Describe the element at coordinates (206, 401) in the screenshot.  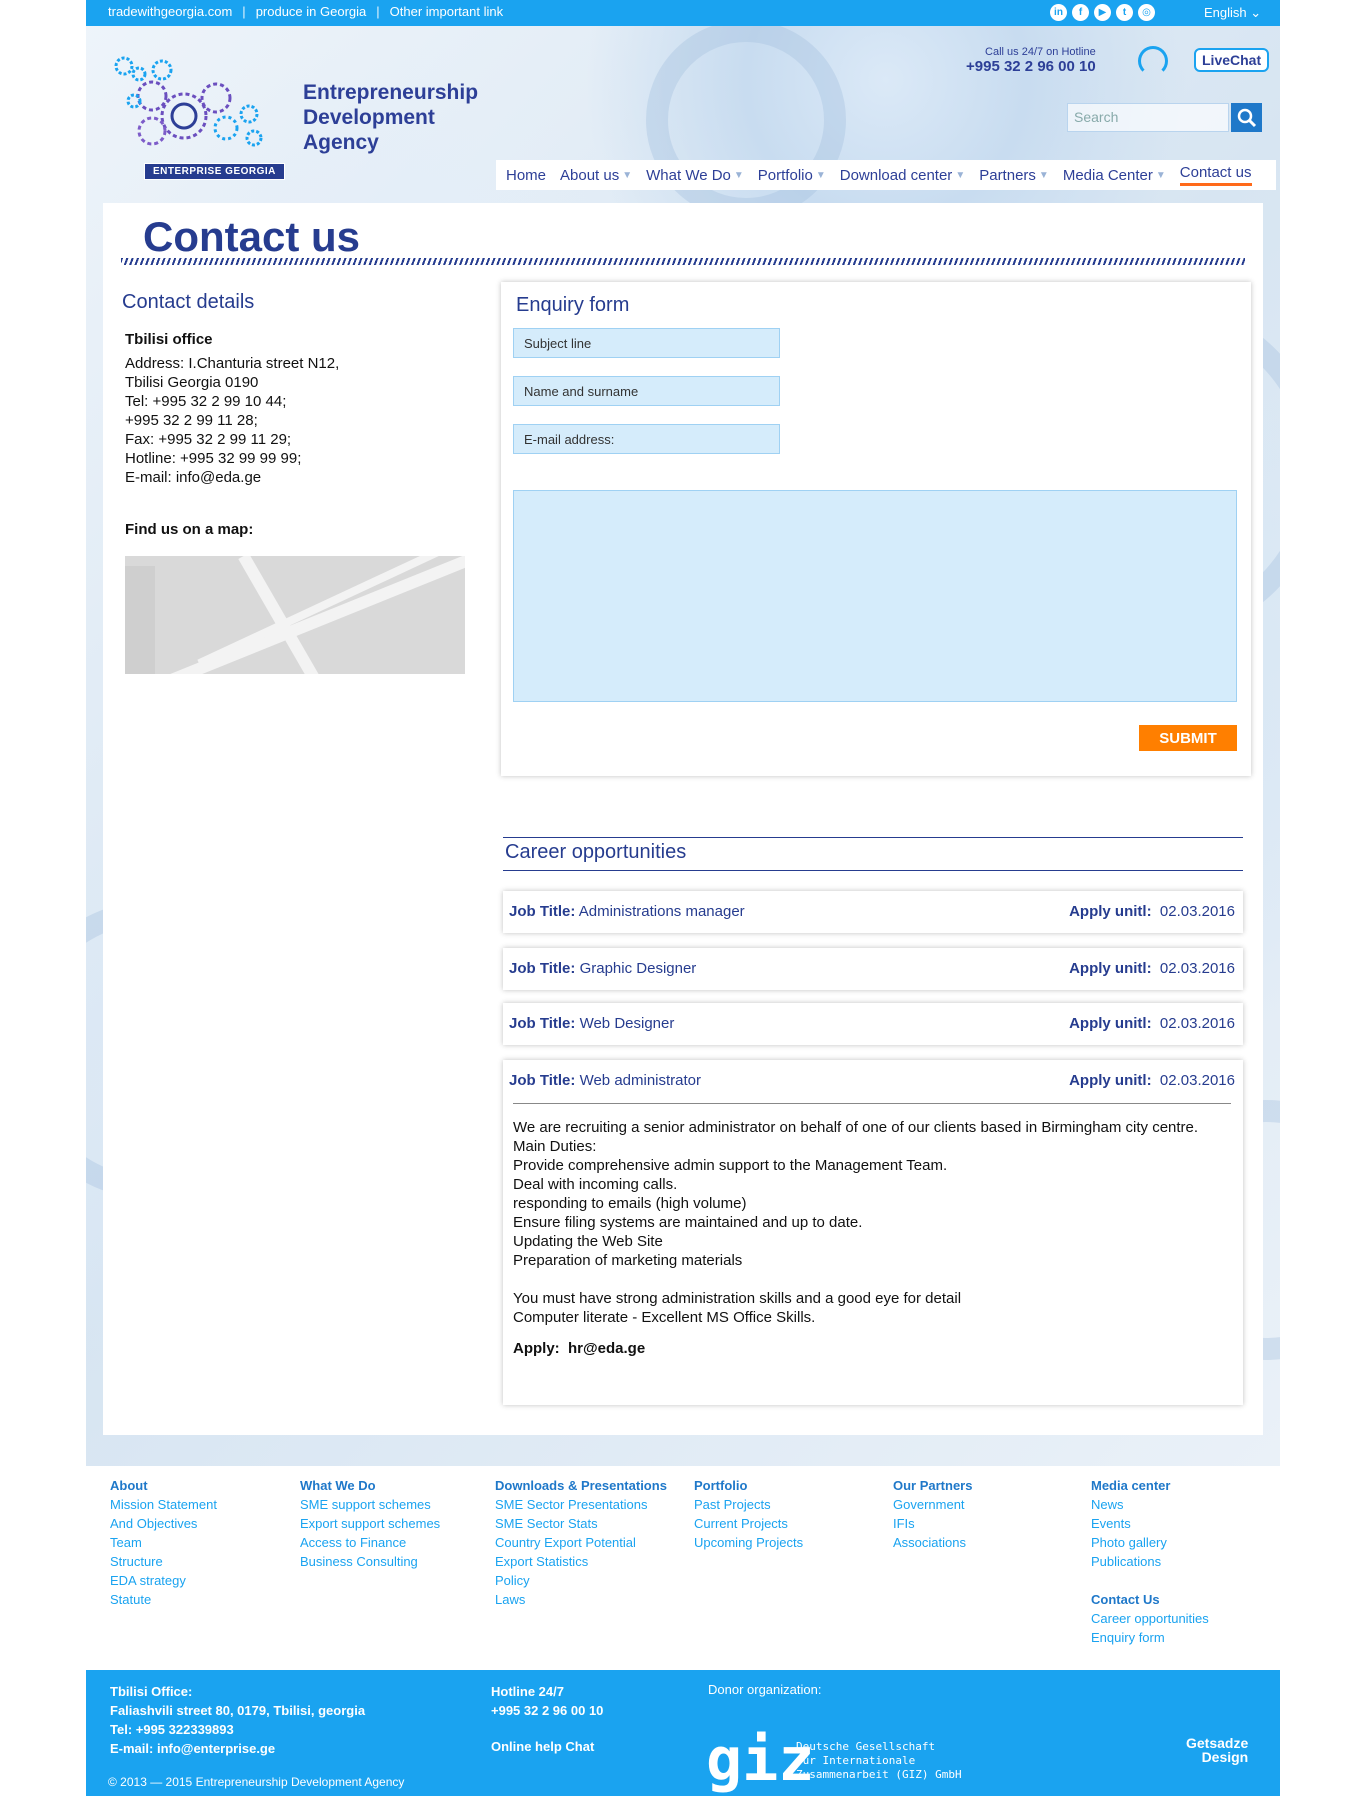
I see `contact-line: Tel: +995 32 2 99 10 44;` at that location.